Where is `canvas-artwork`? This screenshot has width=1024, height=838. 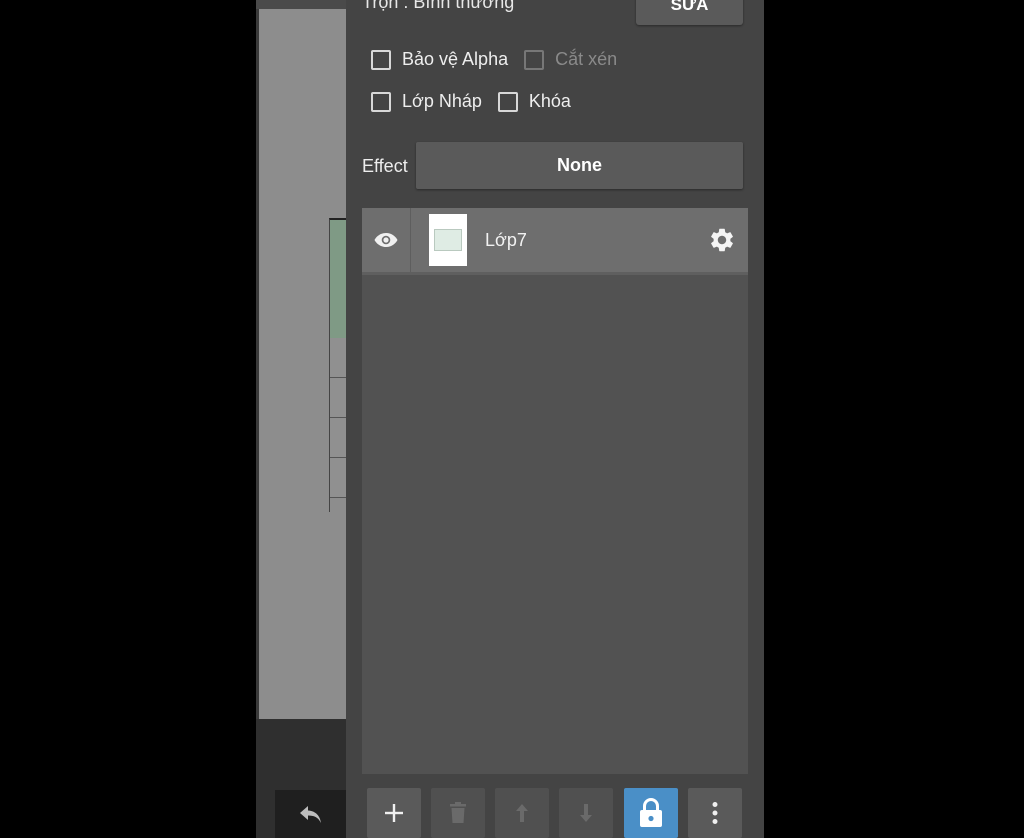 canvas-artwork is located at coordinates (338, 365).